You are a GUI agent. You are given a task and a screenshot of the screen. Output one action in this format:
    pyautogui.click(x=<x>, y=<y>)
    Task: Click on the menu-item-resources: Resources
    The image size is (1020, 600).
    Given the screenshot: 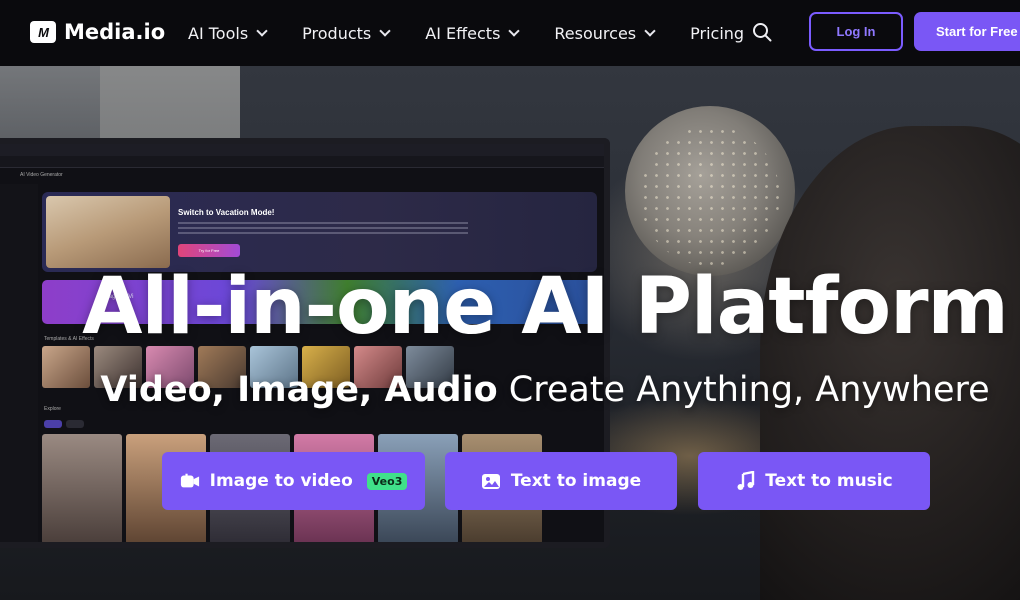 What is the action you would take?
    pyautogui.click(x=605, y=33)
    